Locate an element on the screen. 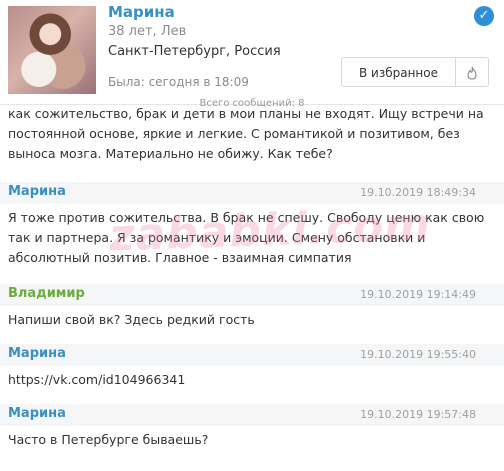 The height and width of the screenshot is (471, 504). message-text: Часто в Петербурге бываешь? is located at coordinates (108, 439).